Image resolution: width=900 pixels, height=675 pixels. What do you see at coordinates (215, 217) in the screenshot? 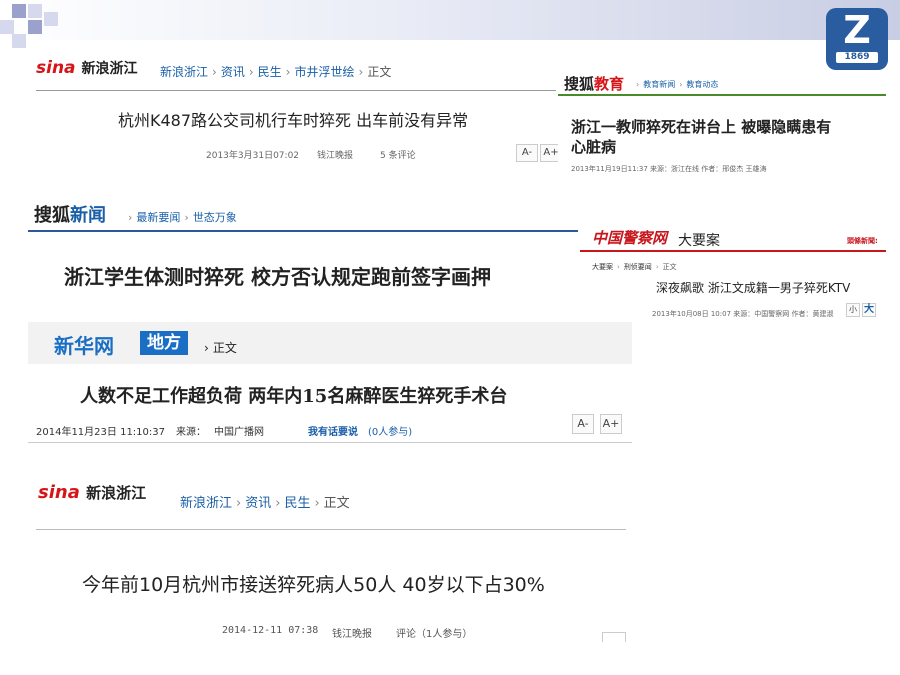
I see `crumb-link: 世态万象` at bounding box center [215, 217].